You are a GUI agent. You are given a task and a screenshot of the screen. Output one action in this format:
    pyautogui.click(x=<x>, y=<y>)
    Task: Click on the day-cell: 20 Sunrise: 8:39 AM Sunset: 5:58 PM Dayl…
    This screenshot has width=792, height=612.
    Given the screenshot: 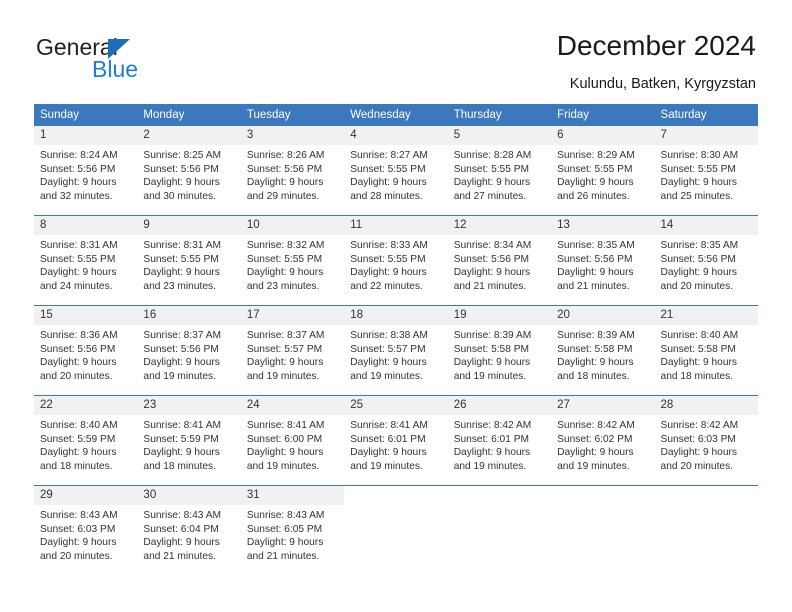 What is the action you would take?
    pyautogui.click(x=603, y=350)
    